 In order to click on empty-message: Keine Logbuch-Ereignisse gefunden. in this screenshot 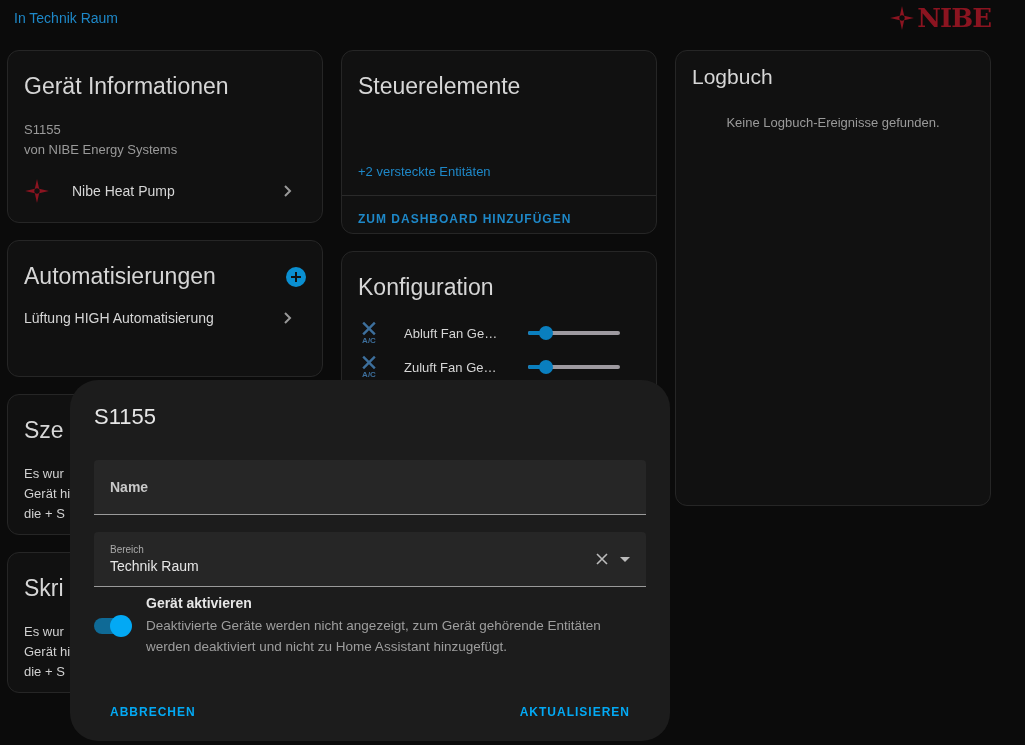, I will do `click(833, 122)`.